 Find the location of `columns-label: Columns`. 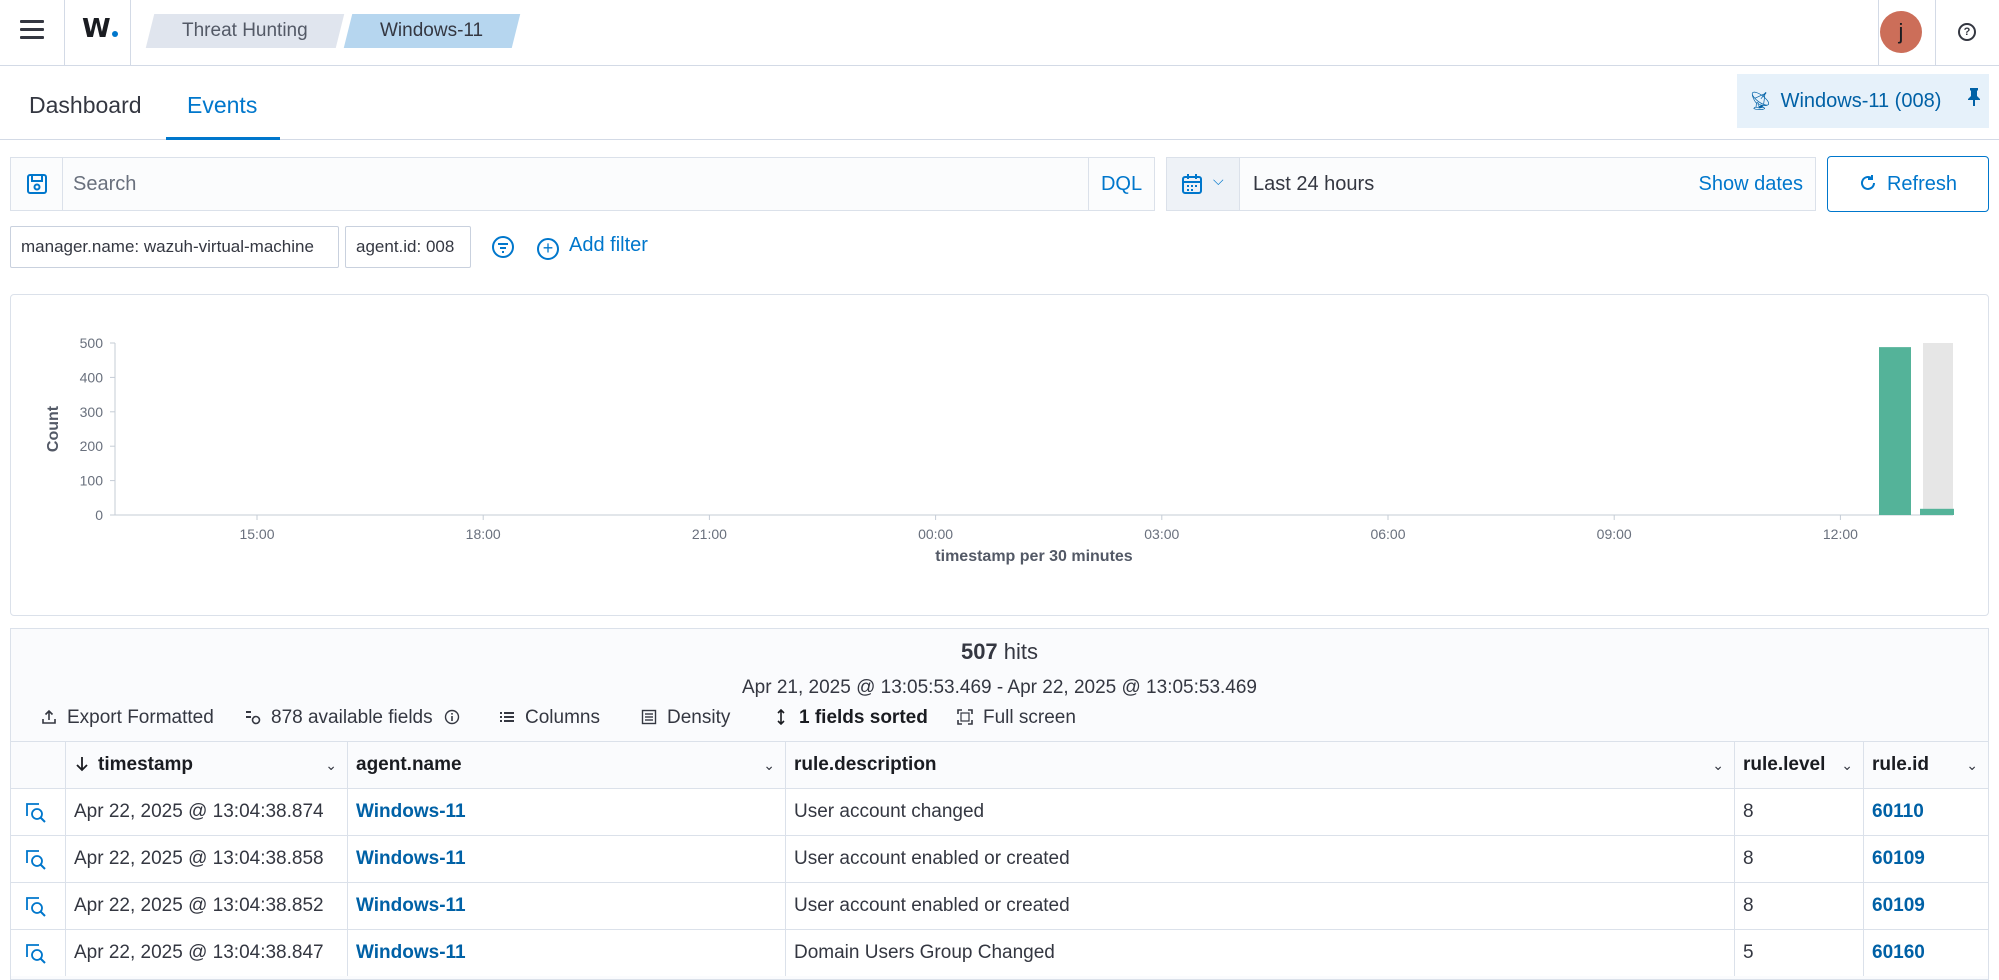

columns-label: Columns is located at coordinates (562, 717).